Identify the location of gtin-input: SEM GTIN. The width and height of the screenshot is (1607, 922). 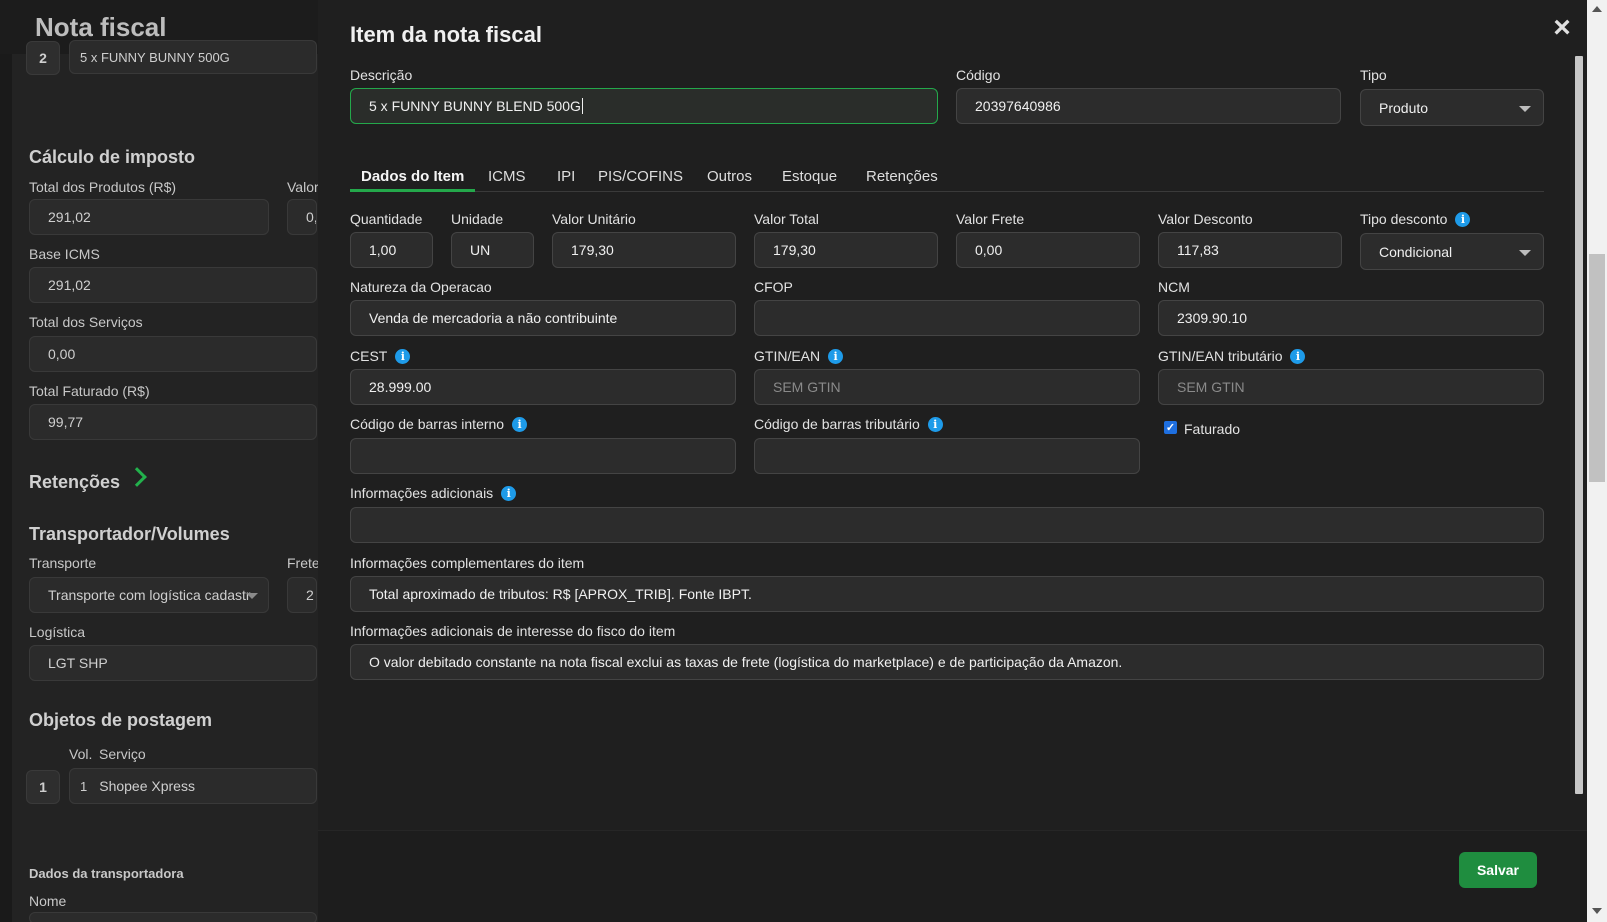
(947, 387).